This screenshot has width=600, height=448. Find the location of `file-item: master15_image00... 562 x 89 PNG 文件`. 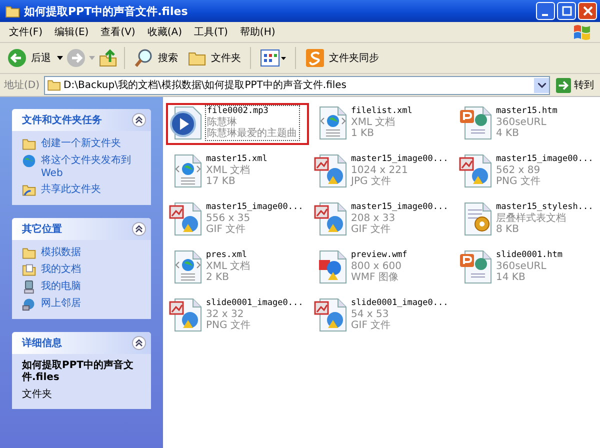

file-item: master15_image00... 562 x 89 PNG 文件 is located at coordinates (527, 172).